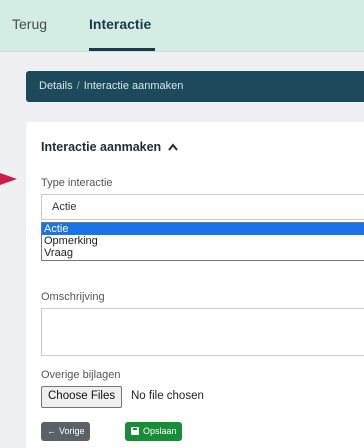 This screenshot has height=448, width=364. I want to click on save-icon, so click(135, 431).